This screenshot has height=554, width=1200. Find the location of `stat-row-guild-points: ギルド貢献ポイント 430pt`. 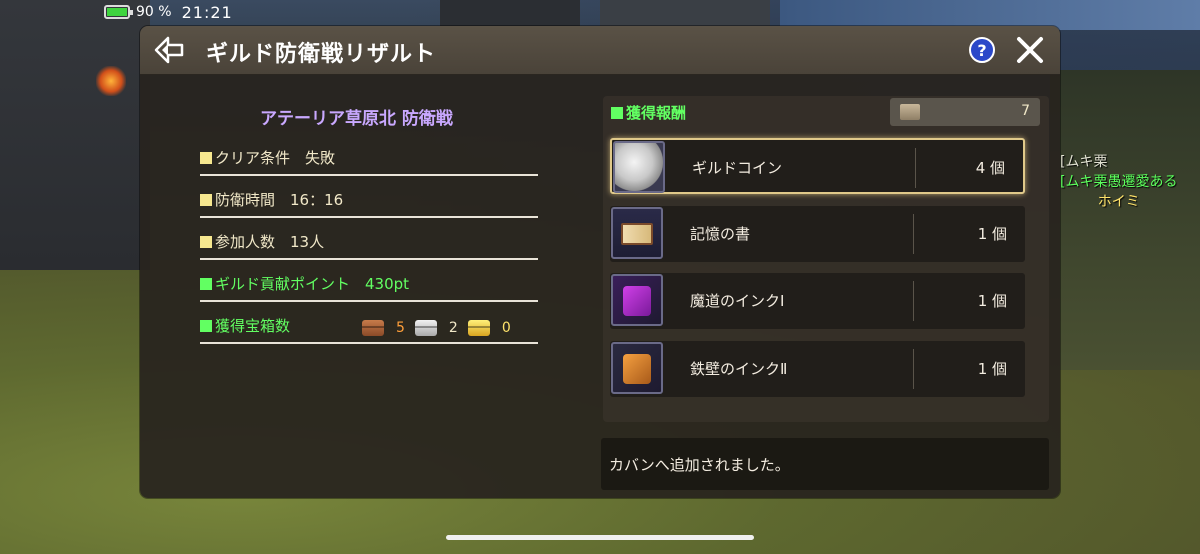

stat-row-guild-points: ギルド貢献ポイント 430pt is located at coordinates (369, 284).